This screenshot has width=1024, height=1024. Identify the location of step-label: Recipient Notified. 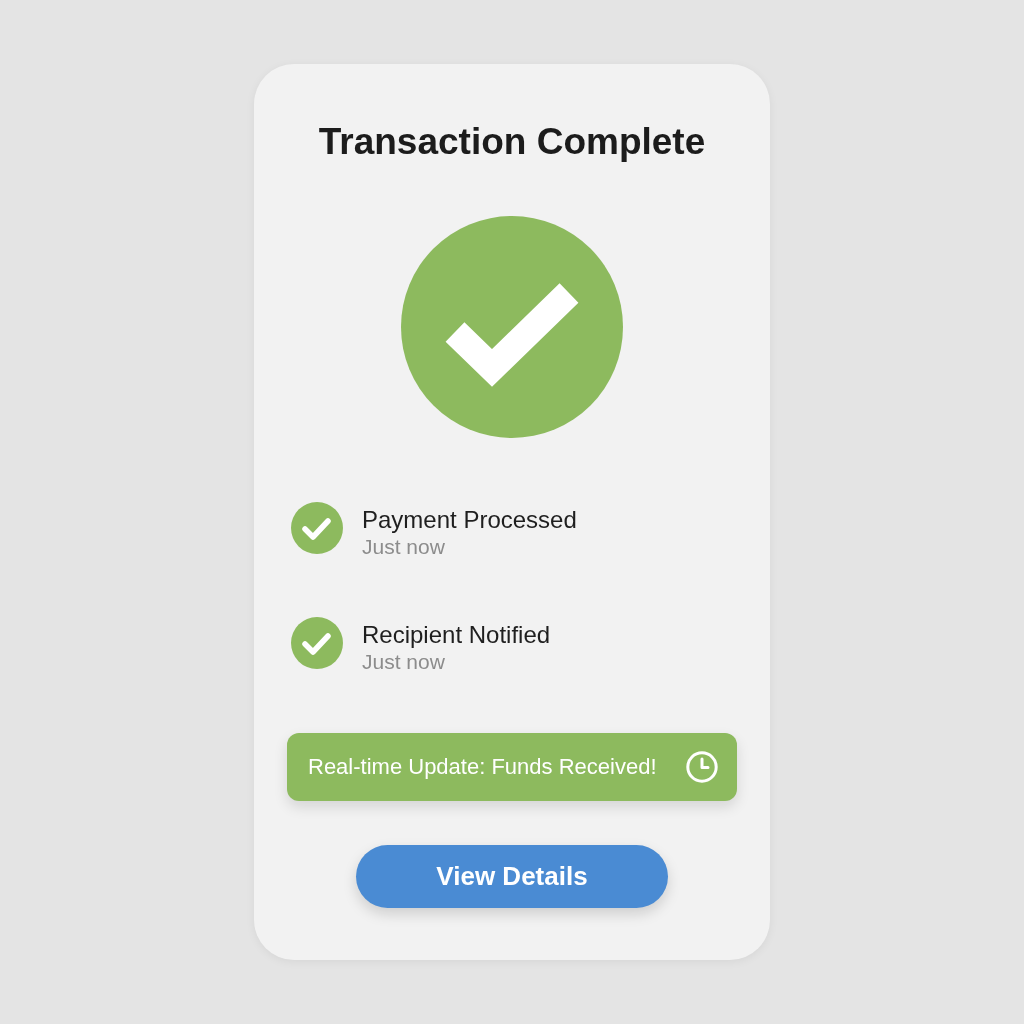
(456, 635).